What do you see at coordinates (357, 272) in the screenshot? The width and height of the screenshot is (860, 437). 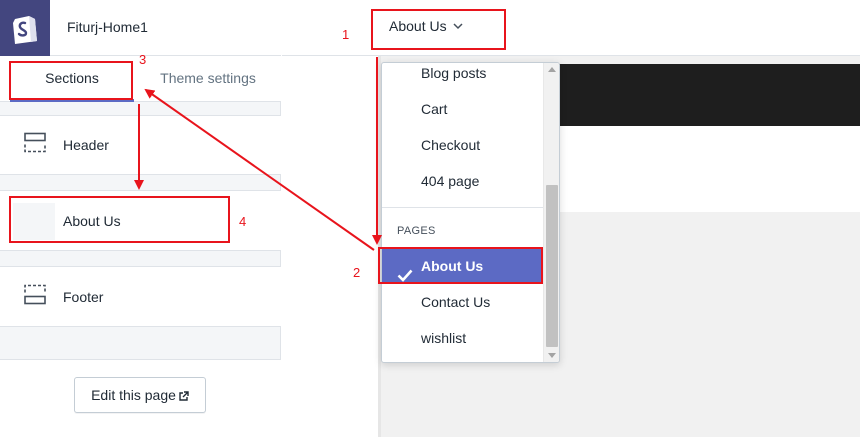 I see `annotation-label-2: 2` at bounding box center [357, 272].